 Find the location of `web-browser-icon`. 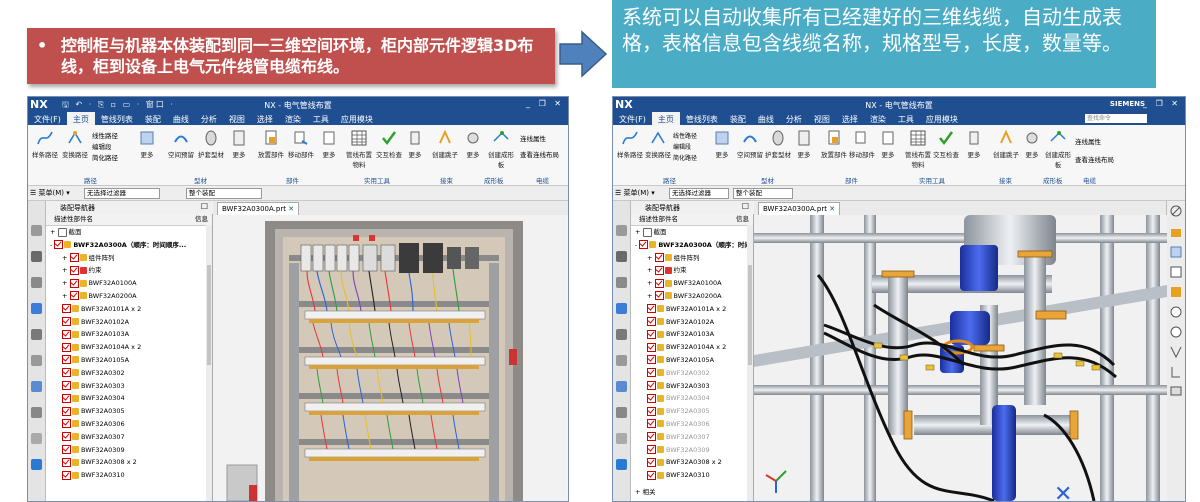

web-browser-icon is located at coordinates (36, 360).